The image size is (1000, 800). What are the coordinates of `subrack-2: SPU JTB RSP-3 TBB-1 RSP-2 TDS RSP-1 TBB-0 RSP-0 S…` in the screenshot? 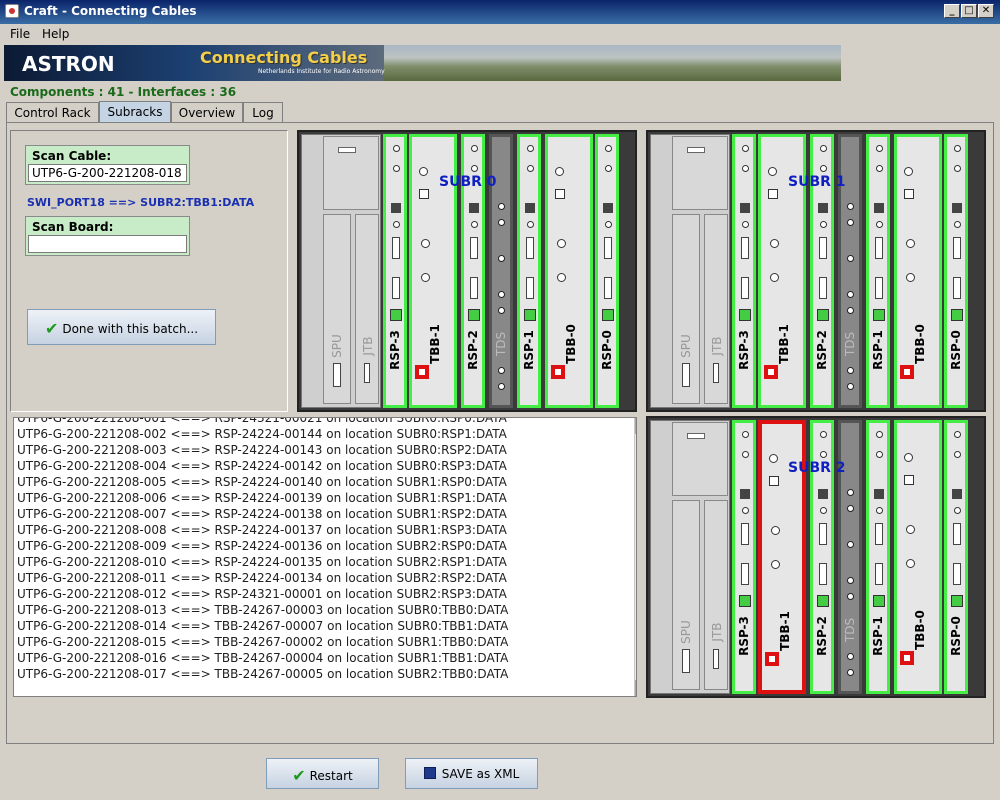 It's located at (816, 557).